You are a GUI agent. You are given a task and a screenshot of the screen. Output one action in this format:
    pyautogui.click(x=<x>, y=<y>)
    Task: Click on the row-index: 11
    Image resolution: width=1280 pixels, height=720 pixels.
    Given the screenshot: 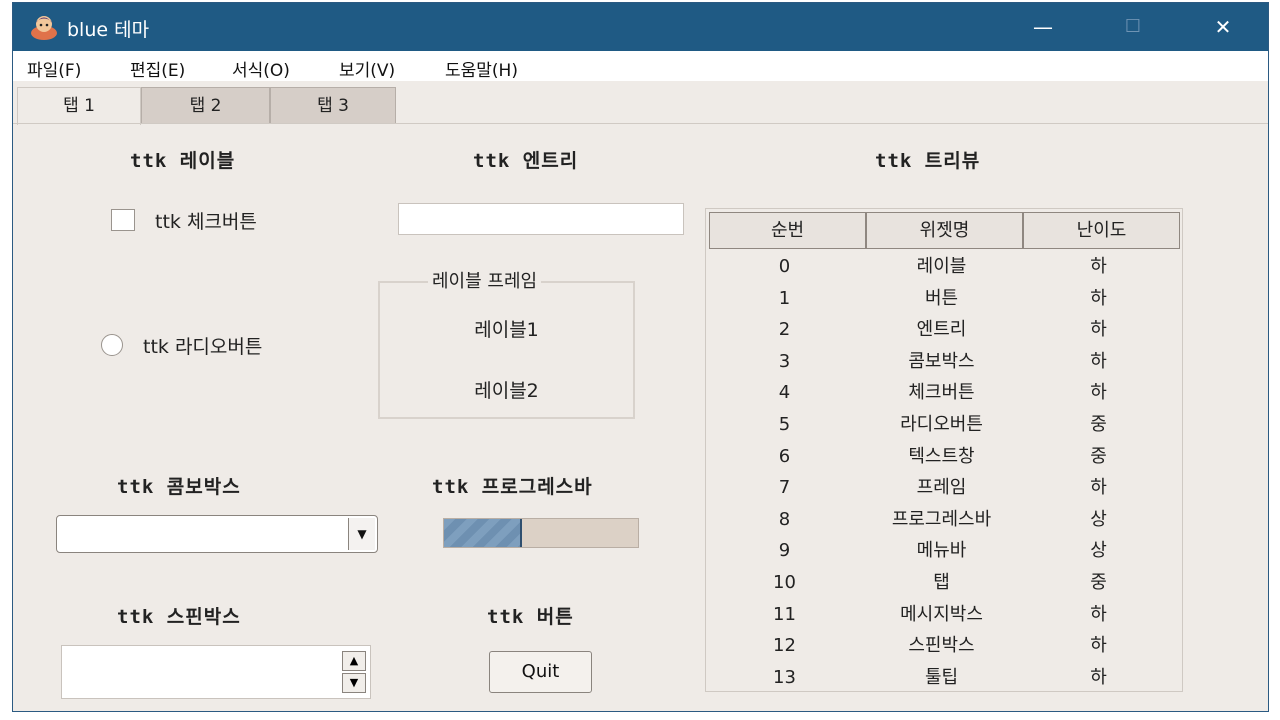 What is the action you would take?
    pyautogui.click(x=784, y=614)
    